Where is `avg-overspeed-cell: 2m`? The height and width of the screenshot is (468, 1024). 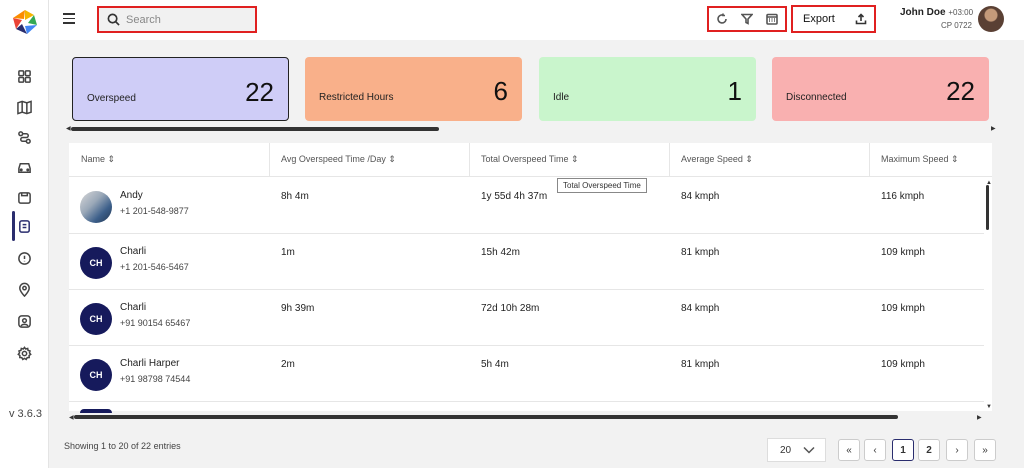 avg-overspeed-cell: 2m is located at coordinates (288, 364).